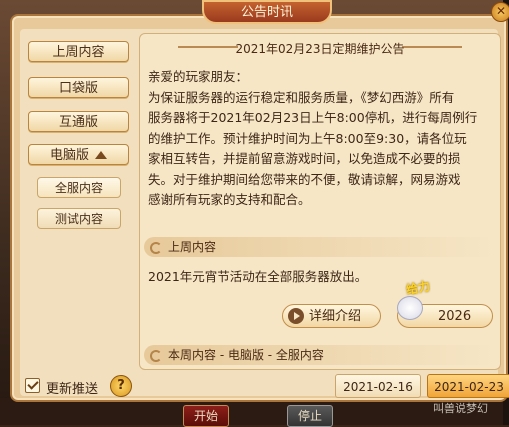 The image size is (509, 427). I want to click on body-line: 服务器将于2021年02月23日上午8:00停机，进行每周例行, so click(313, 117).